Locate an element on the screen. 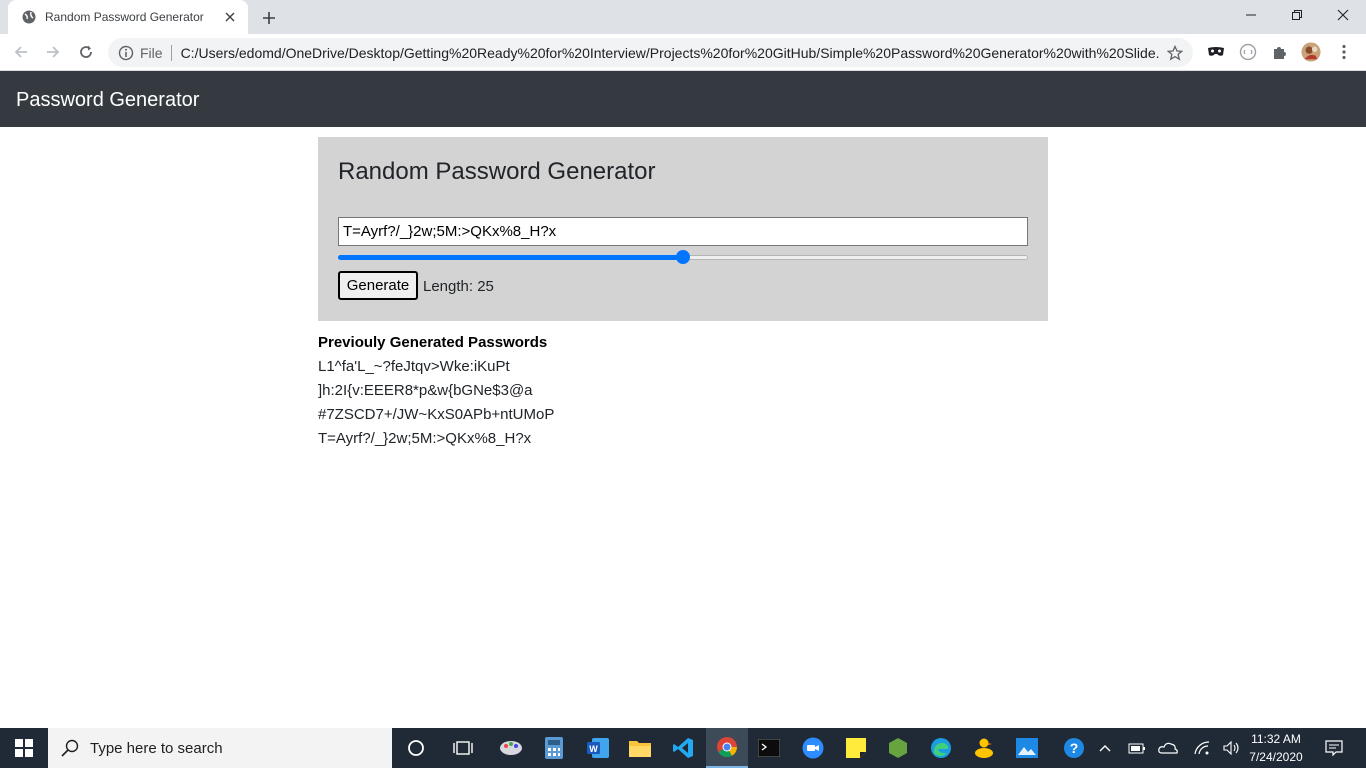 This screenshot has width=1366, height=768. vscode-icon is located at coordinates (683, 748).